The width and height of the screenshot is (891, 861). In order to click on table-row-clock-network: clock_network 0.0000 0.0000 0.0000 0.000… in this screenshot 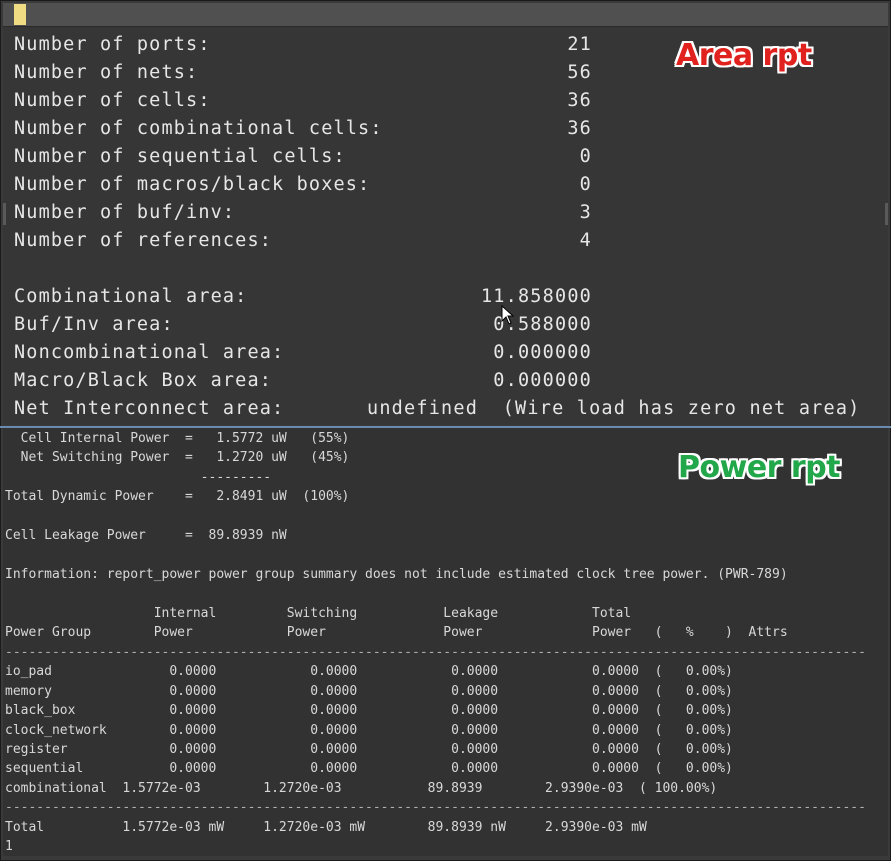, I will do `click(369, 730)`.